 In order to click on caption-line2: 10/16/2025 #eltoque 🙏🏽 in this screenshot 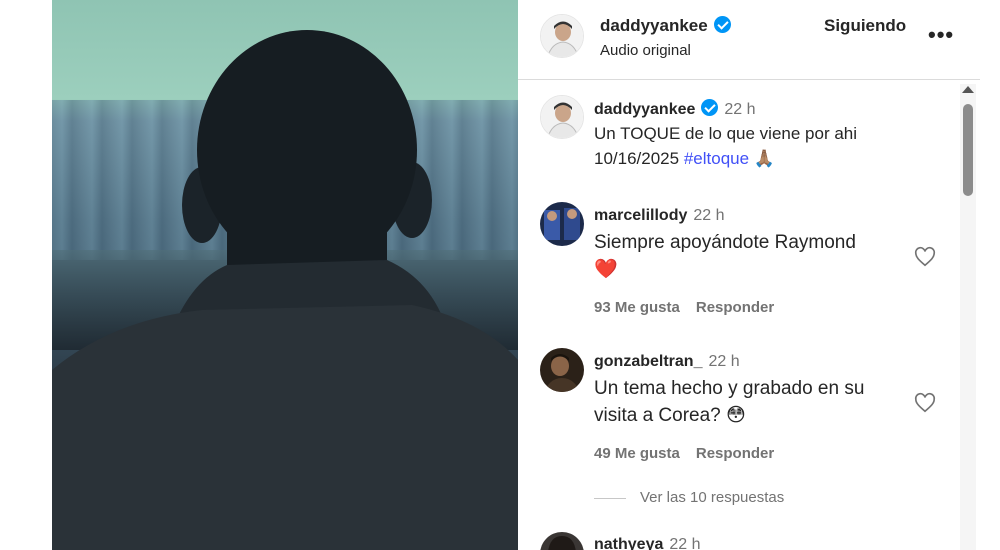, I will do `click(754, 158)`.